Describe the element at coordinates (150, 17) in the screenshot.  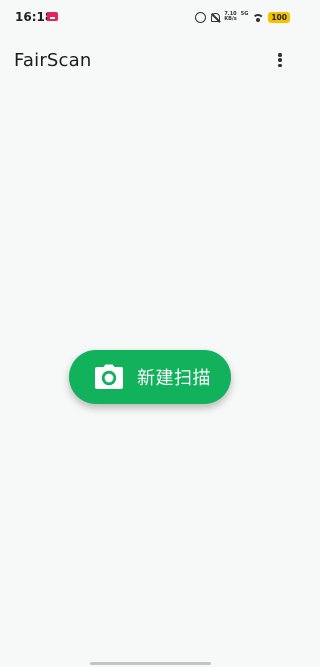
I see `status-bar: 16:18 7.10 KB/s 5G 100` at that location.